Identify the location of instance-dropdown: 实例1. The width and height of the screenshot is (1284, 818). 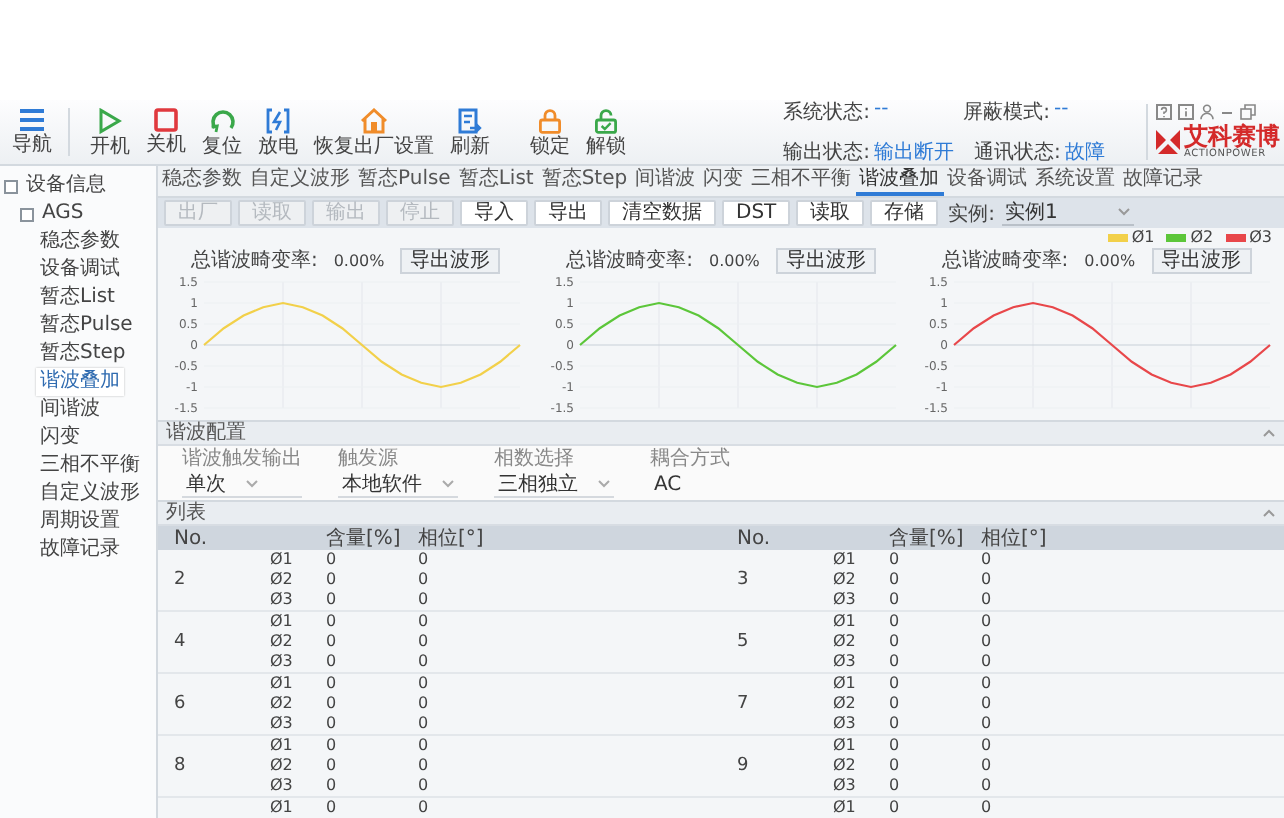
(1067, 213).